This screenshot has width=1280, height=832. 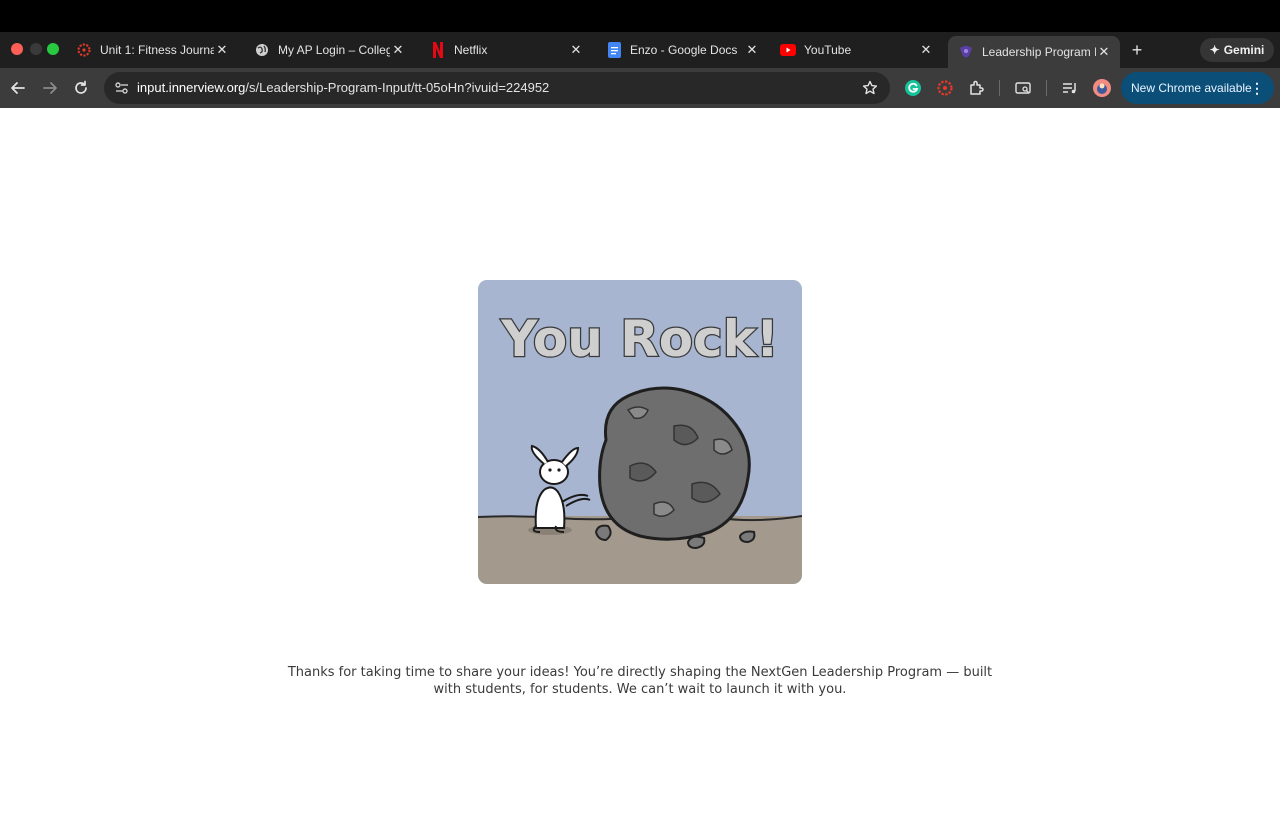 I want to click on reload-button, so click(x=81, y=88).